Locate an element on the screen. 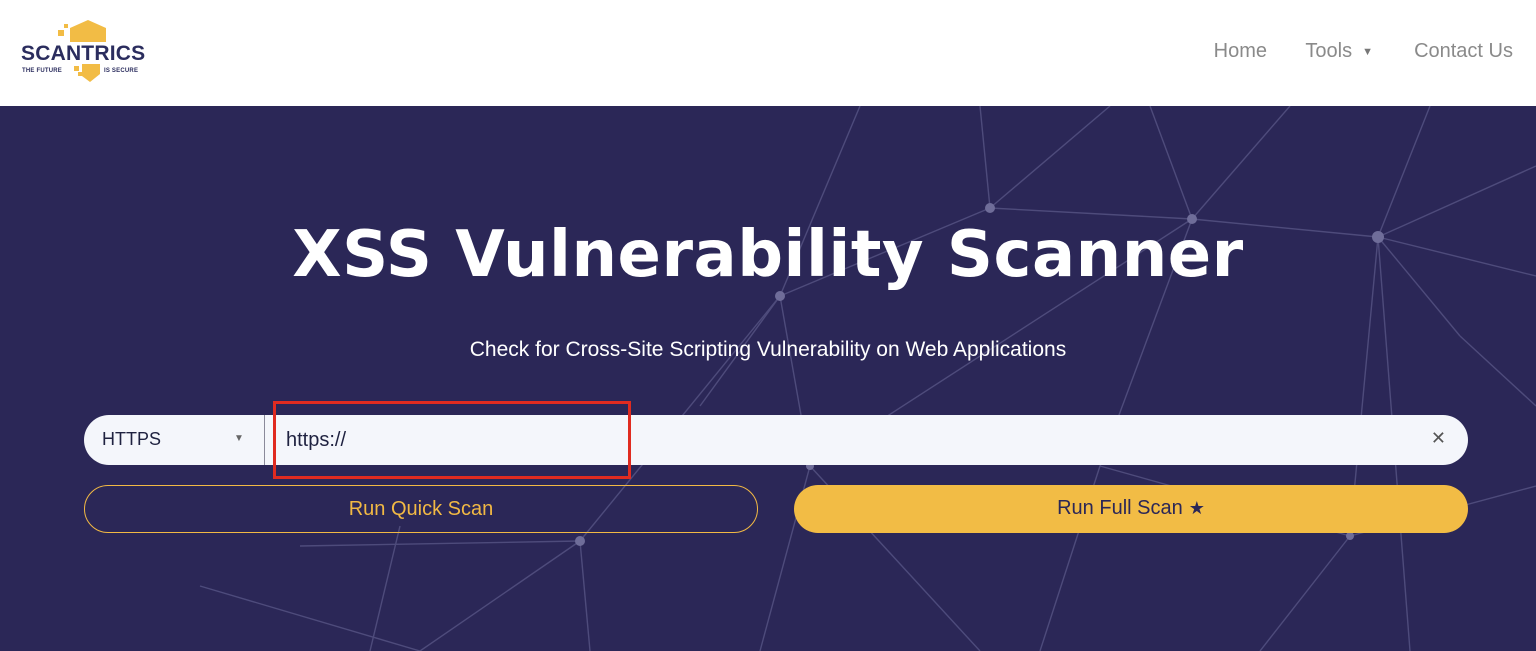 The height and width of the screenshot is (651, 1536). nav-tools-dropdown: Tools ▼ is located at coordinates (1339, 51).